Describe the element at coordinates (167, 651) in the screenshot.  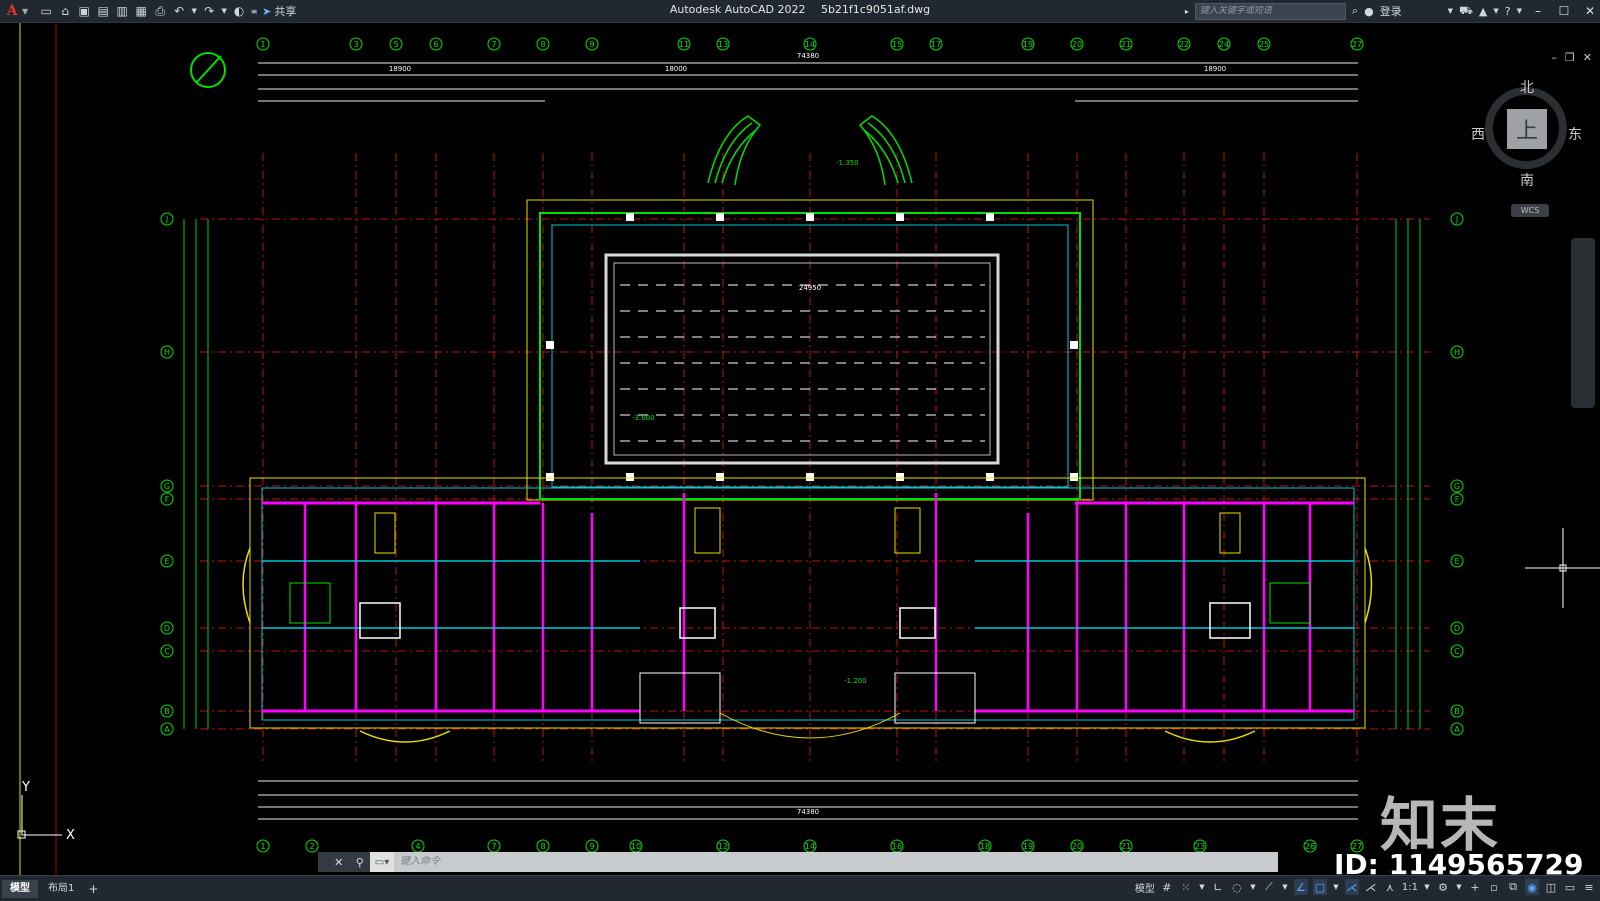
I see `svg-text: C` at that location.